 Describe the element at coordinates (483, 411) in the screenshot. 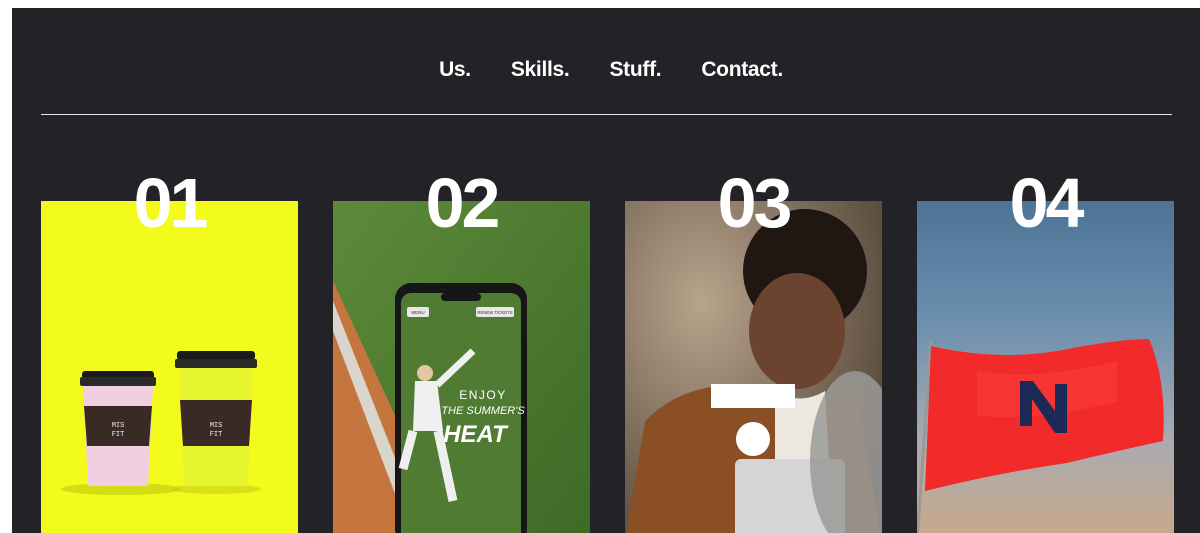

I see `phone-headline-2: THE SUMMER'S` at that location.